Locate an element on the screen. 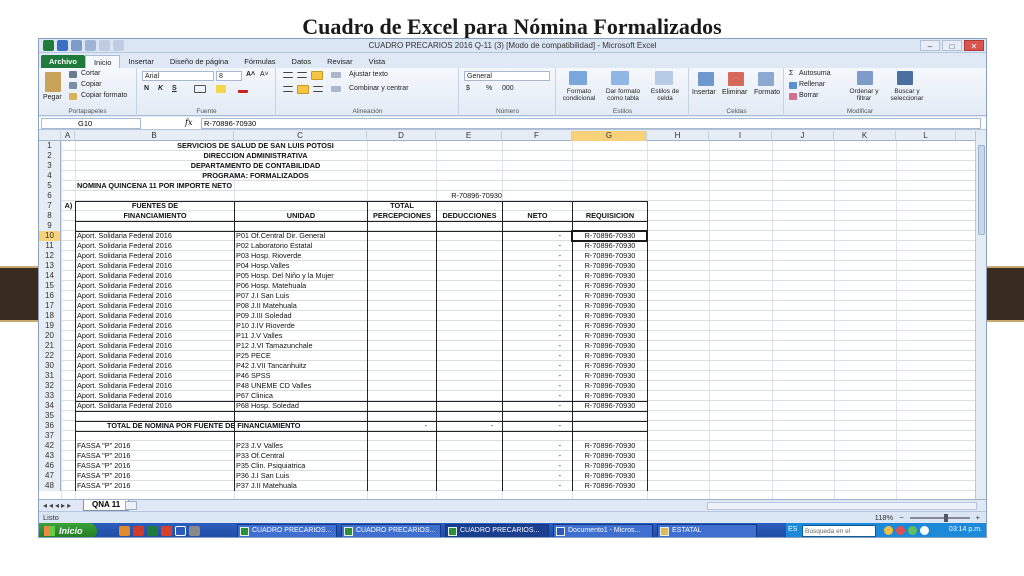  quicklaunch-icon is located at coordinates (152, 531).